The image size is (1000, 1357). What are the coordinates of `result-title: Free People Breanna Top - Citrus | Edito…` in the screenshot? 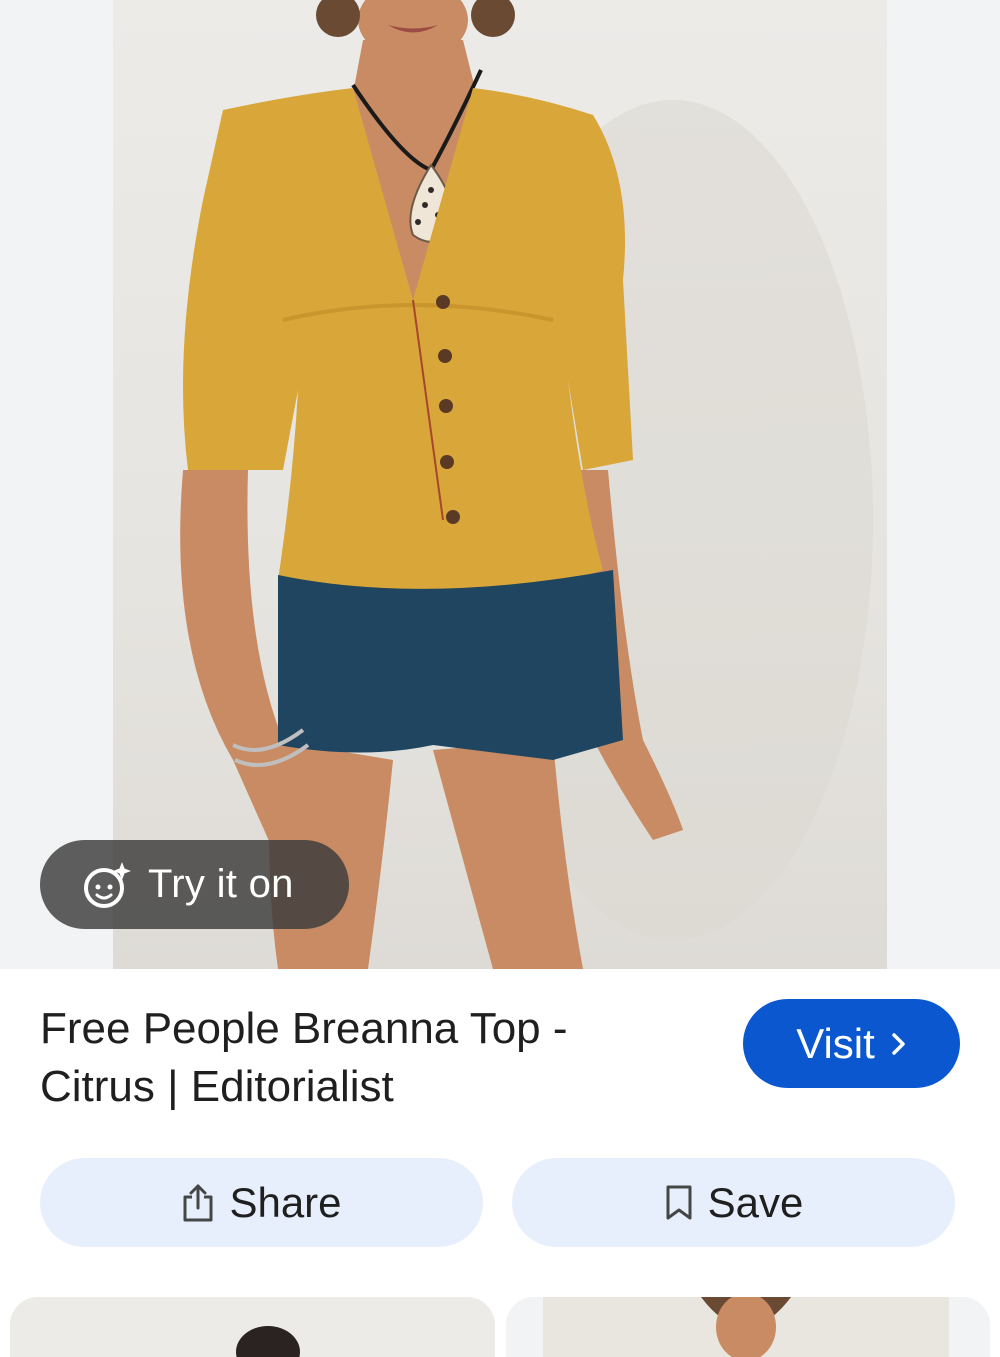 It's located at (360, 1058).